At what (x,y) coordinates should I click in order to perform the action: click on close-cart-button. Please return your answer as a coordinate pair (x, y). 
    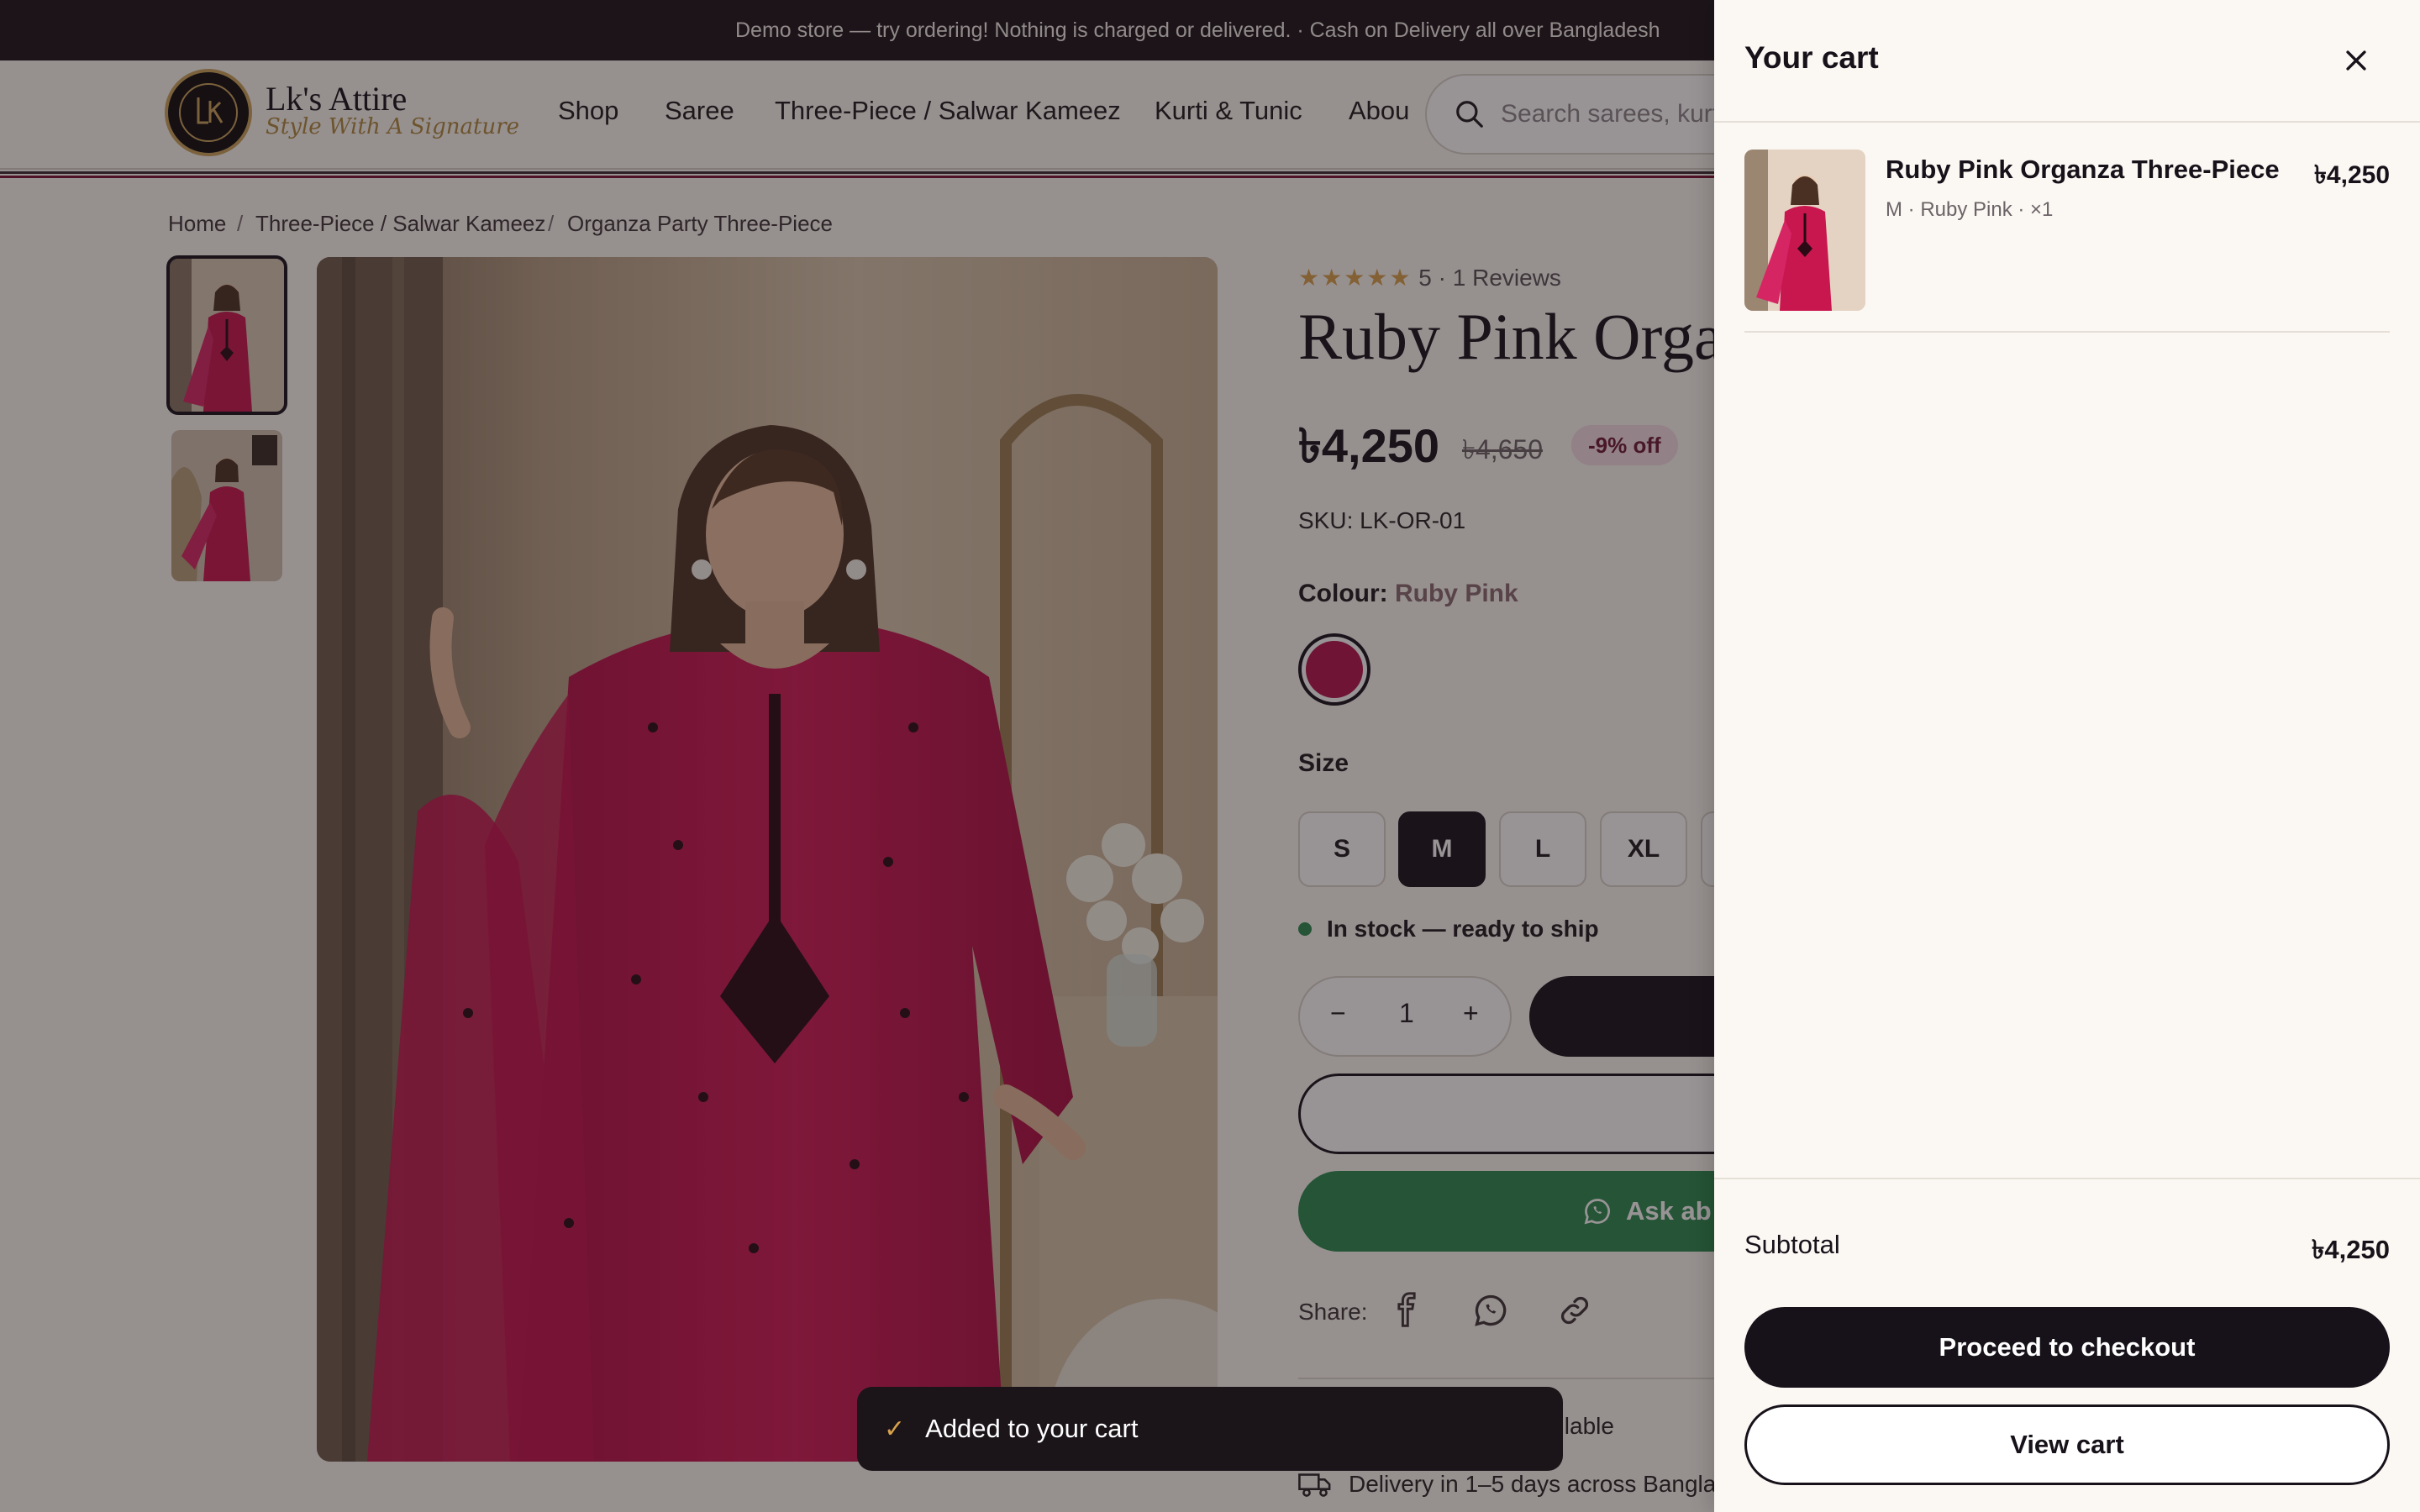
    Looking at the image, I should click on (2356, 60).